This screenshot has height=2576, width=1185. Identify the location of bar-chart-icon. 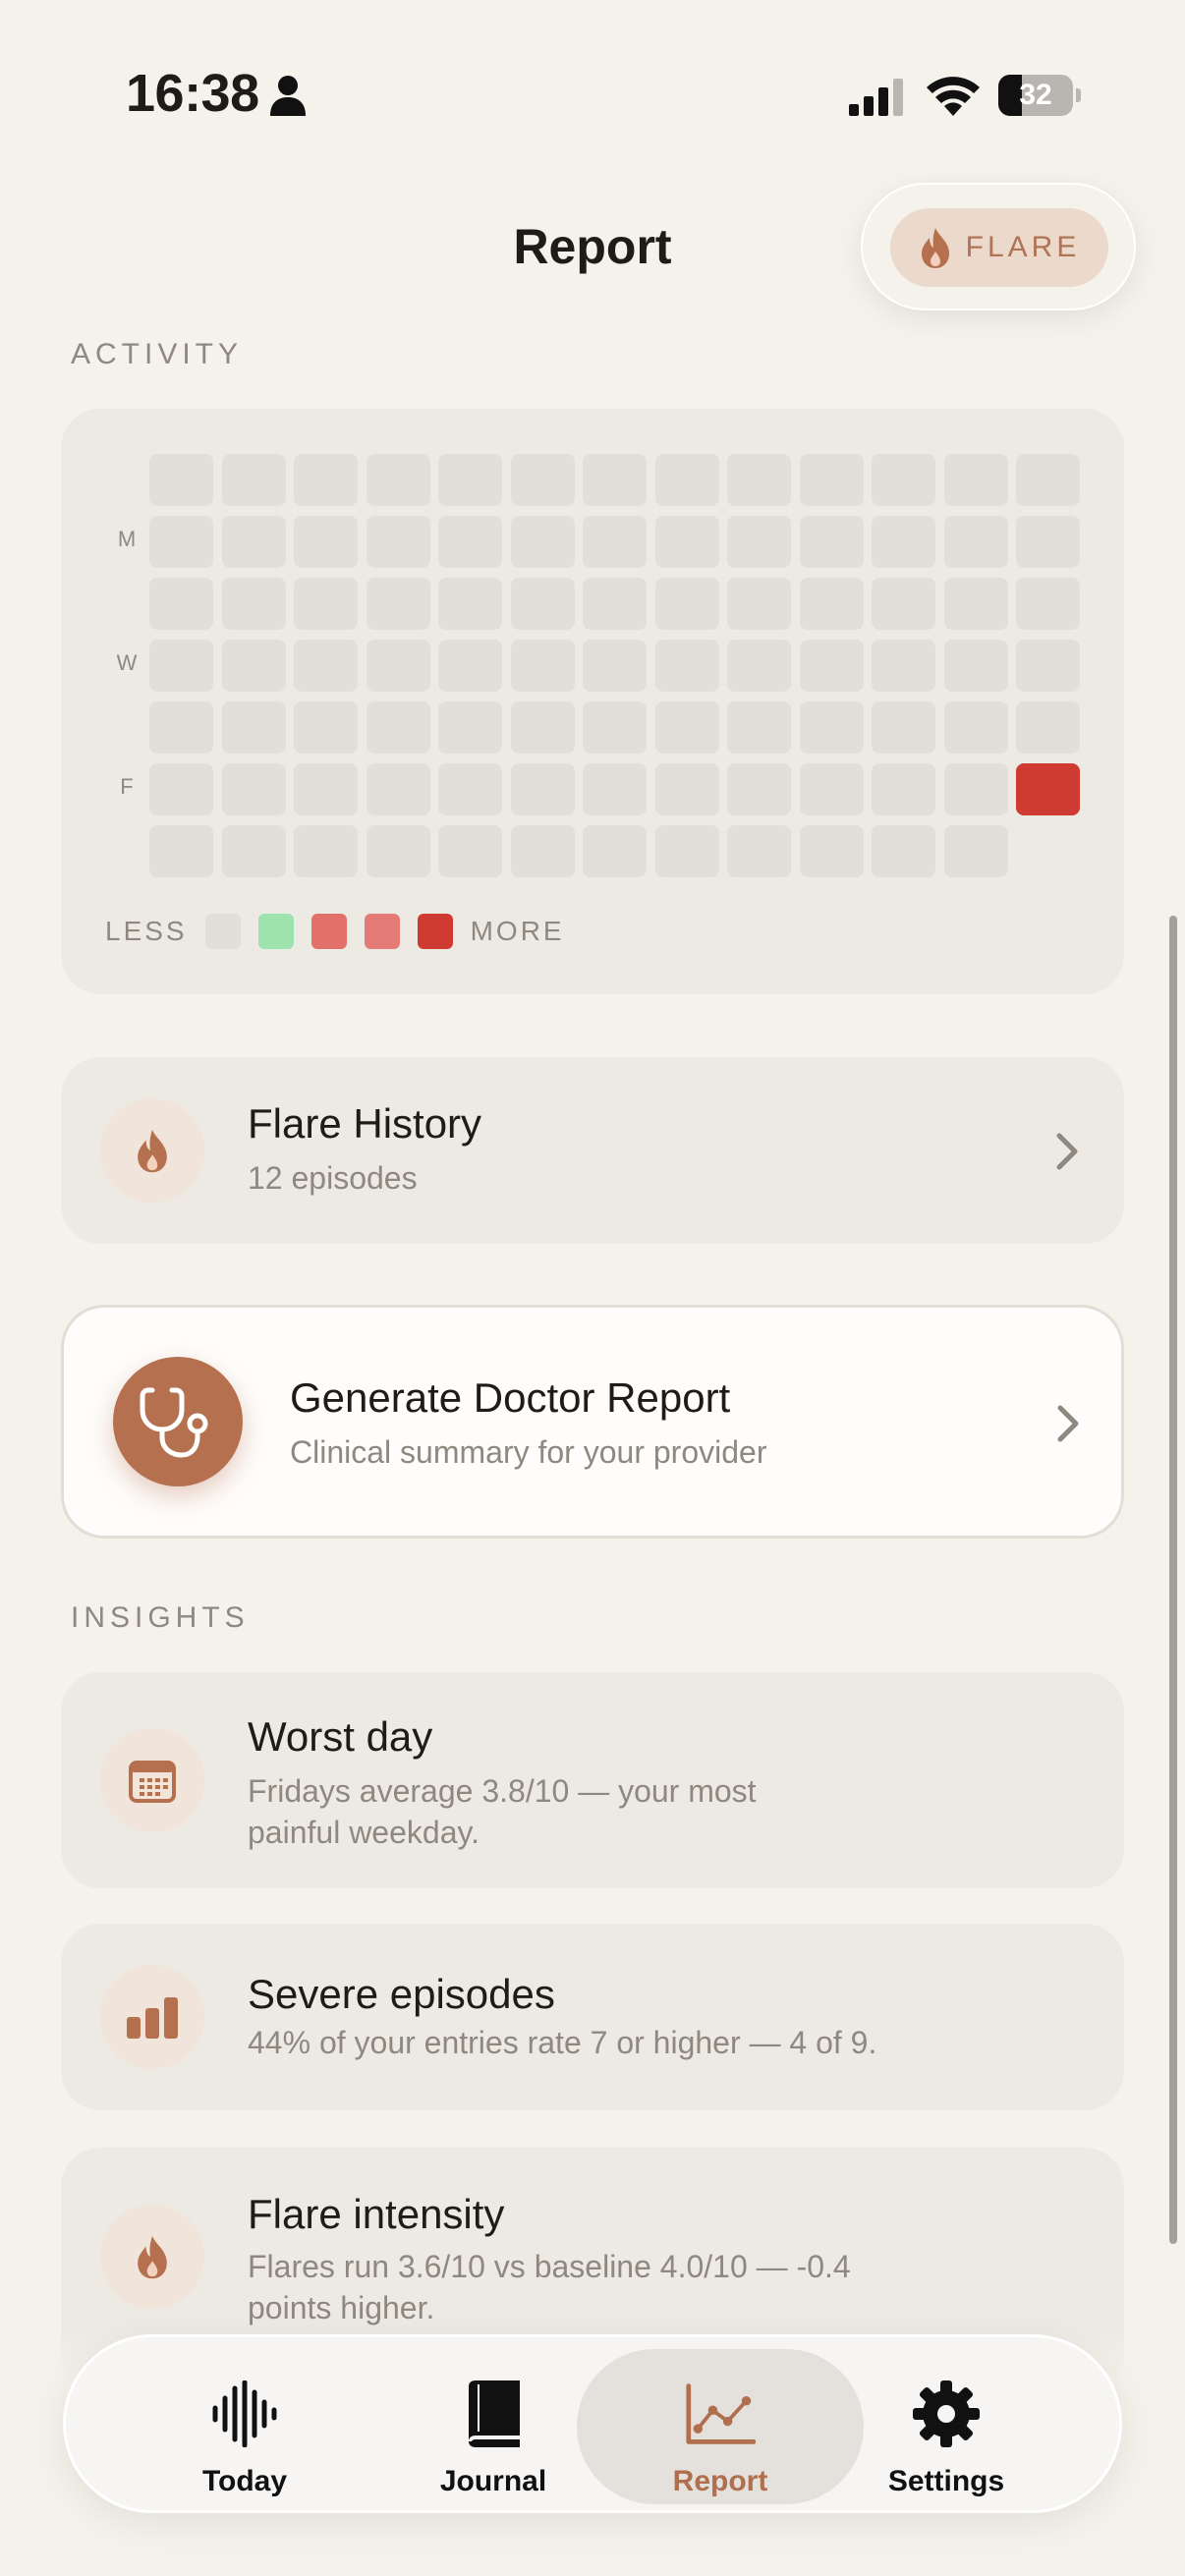
(152, 2018).